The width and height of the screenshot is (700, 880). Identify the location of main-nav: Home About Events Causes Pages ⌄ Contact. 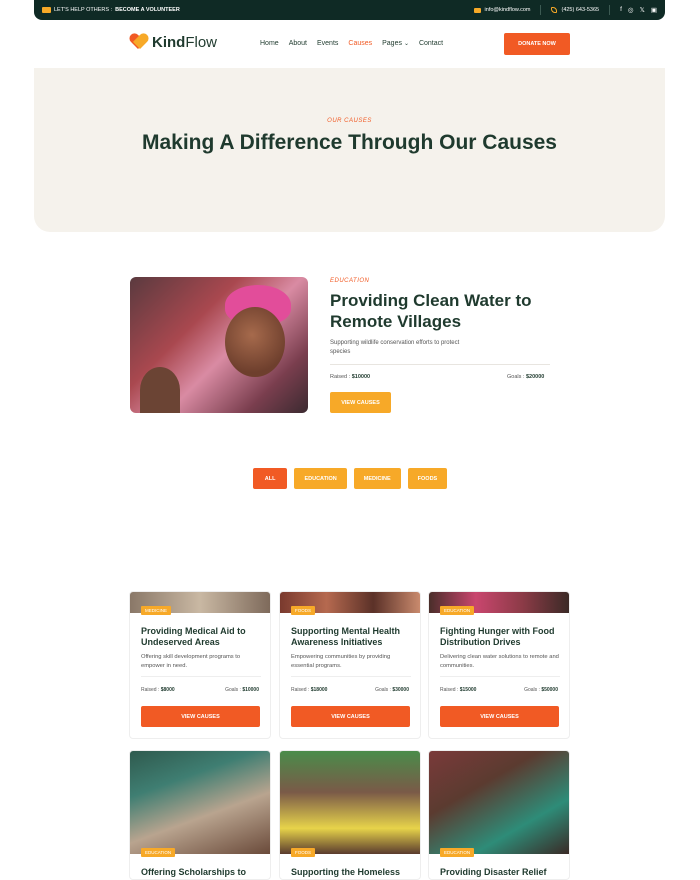
(351, 43).